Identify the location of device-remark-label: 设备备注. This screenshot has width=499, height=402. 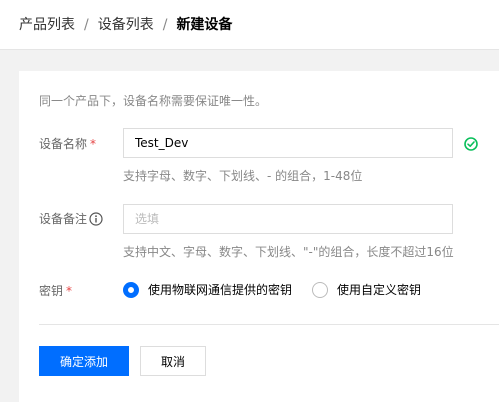
(71, 219).